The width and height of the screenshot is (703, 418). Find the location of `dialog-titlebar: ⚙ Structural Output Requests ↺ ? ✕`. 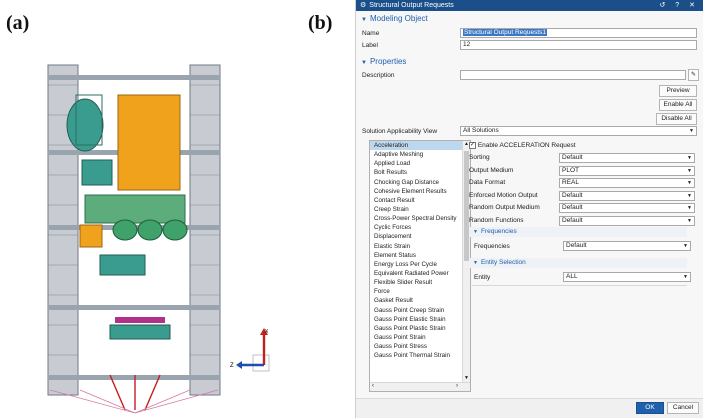

dialog-titlebar: ⚙ Structural Output Requests ↺ ? ✕ is located at coordinates (529, 5).